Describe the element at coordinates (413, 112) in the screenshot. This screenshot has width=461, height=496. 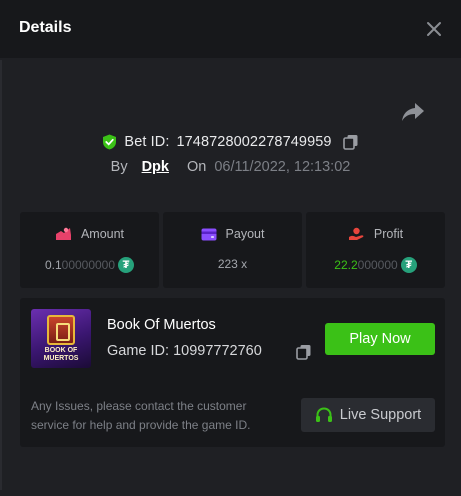
I see `share-icon` at that location.